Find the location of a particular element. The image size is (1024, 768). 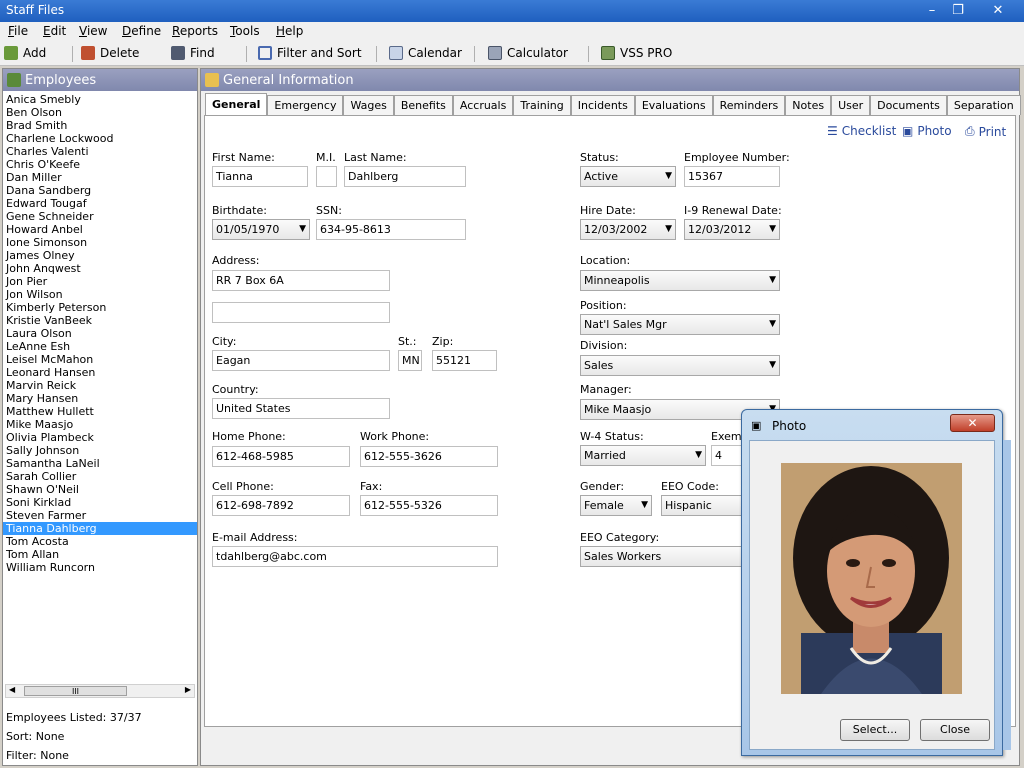

scroll-left-icon: ◀ is located at coordinates (12, 689).